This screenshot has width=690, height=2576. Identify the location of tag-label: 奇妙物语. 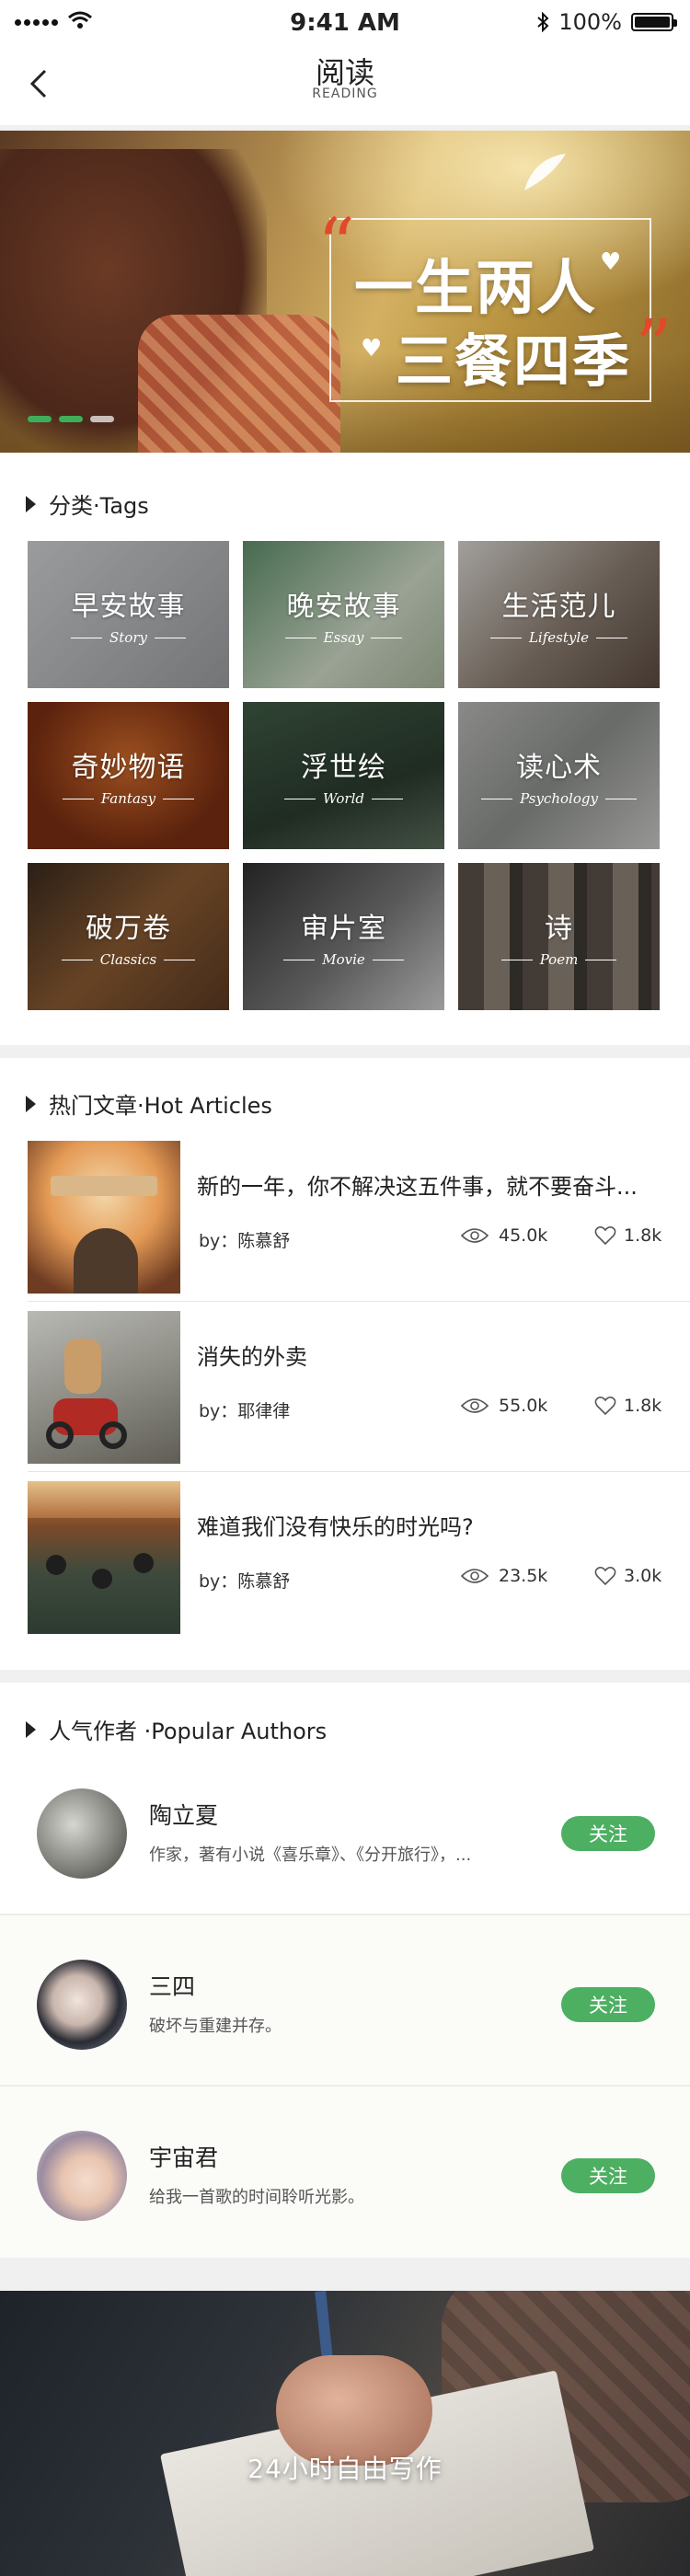
(128, 768).